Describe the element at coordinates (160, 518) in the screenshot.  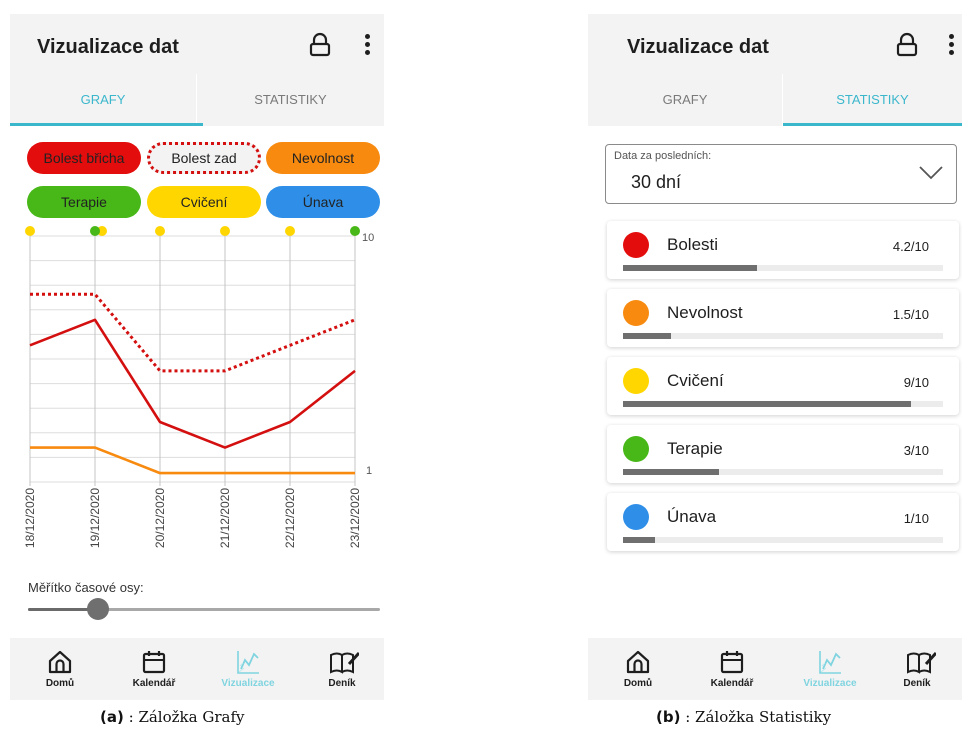
I see `x-tick-label: 20/12/2020` at that location.